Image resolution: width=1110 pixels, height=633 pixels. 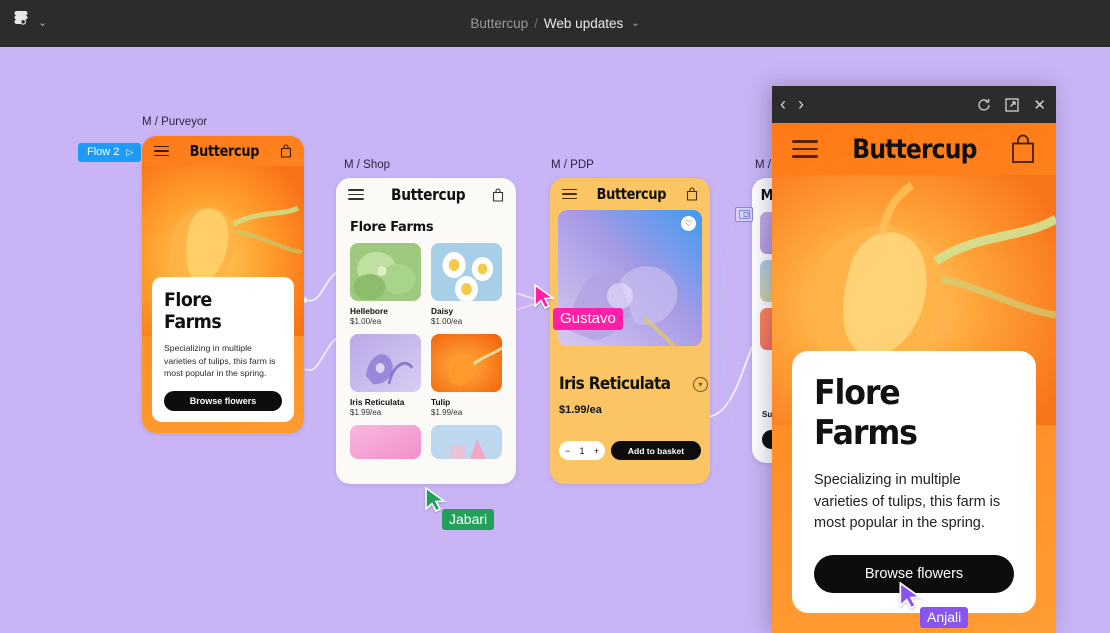 What do you see at coordinates (914, 574) in the screenshot?
I see `preview-browse-flowers-button: Browse flowers` at bounding box center [914, 574].